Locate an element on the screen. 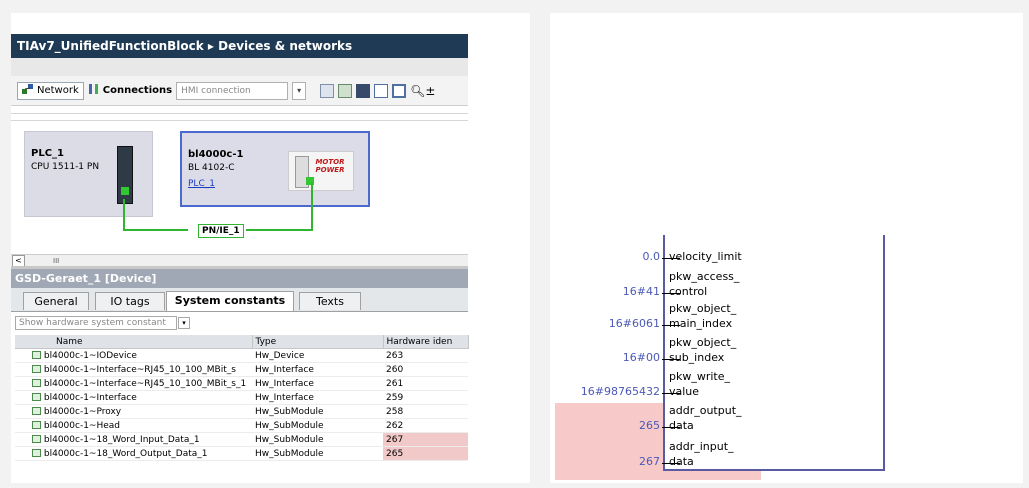 This screenshot has height=488, width=1029. table-row: bl4000c-1~Interface Hw_Interface 259 is located at coordinates (241, 397).